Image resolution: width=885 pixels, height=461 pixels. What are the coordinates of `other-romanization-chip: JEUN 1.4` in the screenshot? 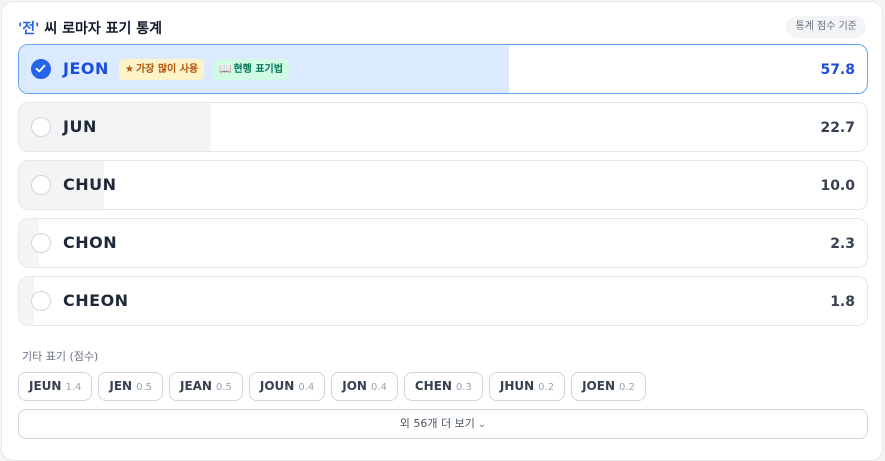 It's located at (55, 386).